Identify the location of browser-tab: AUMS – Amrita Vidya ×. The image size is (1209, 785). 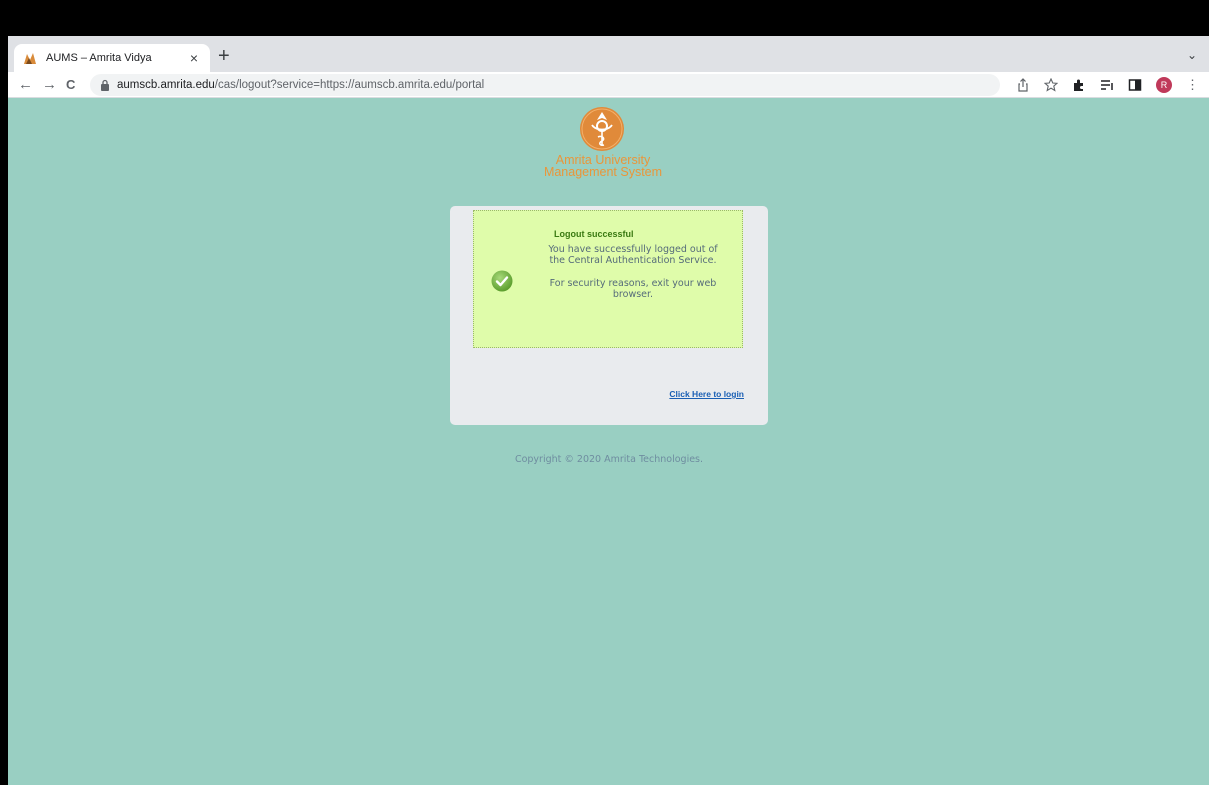
(112, 58).